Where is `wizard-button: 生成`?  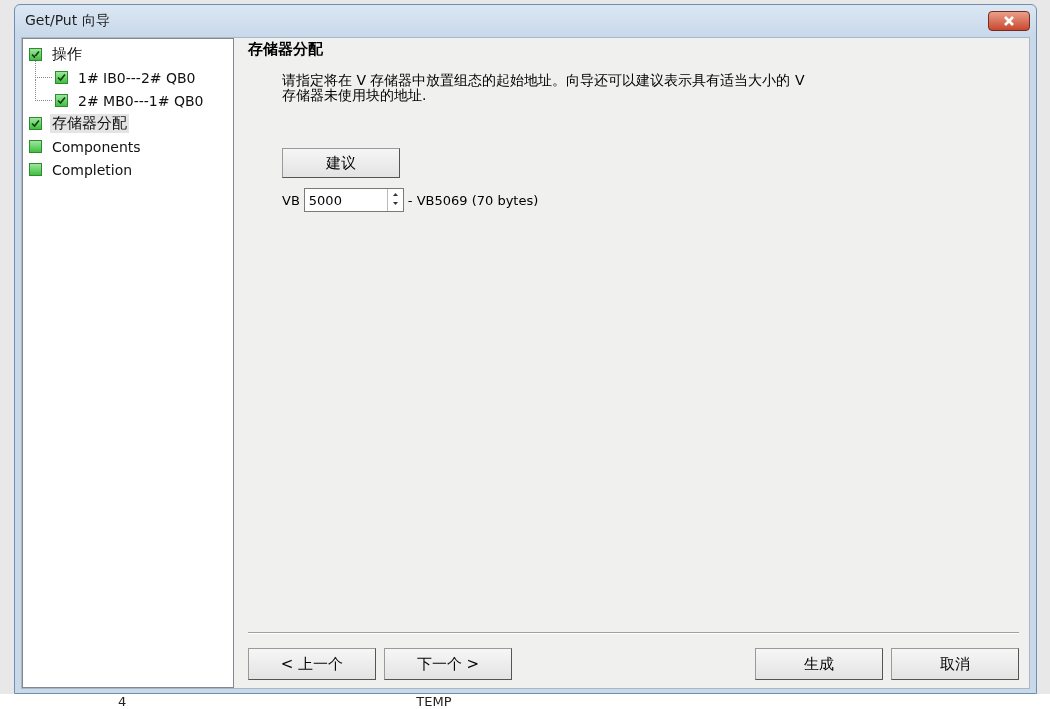
wizard-button: 生成 is located at coordinates (819, 664).